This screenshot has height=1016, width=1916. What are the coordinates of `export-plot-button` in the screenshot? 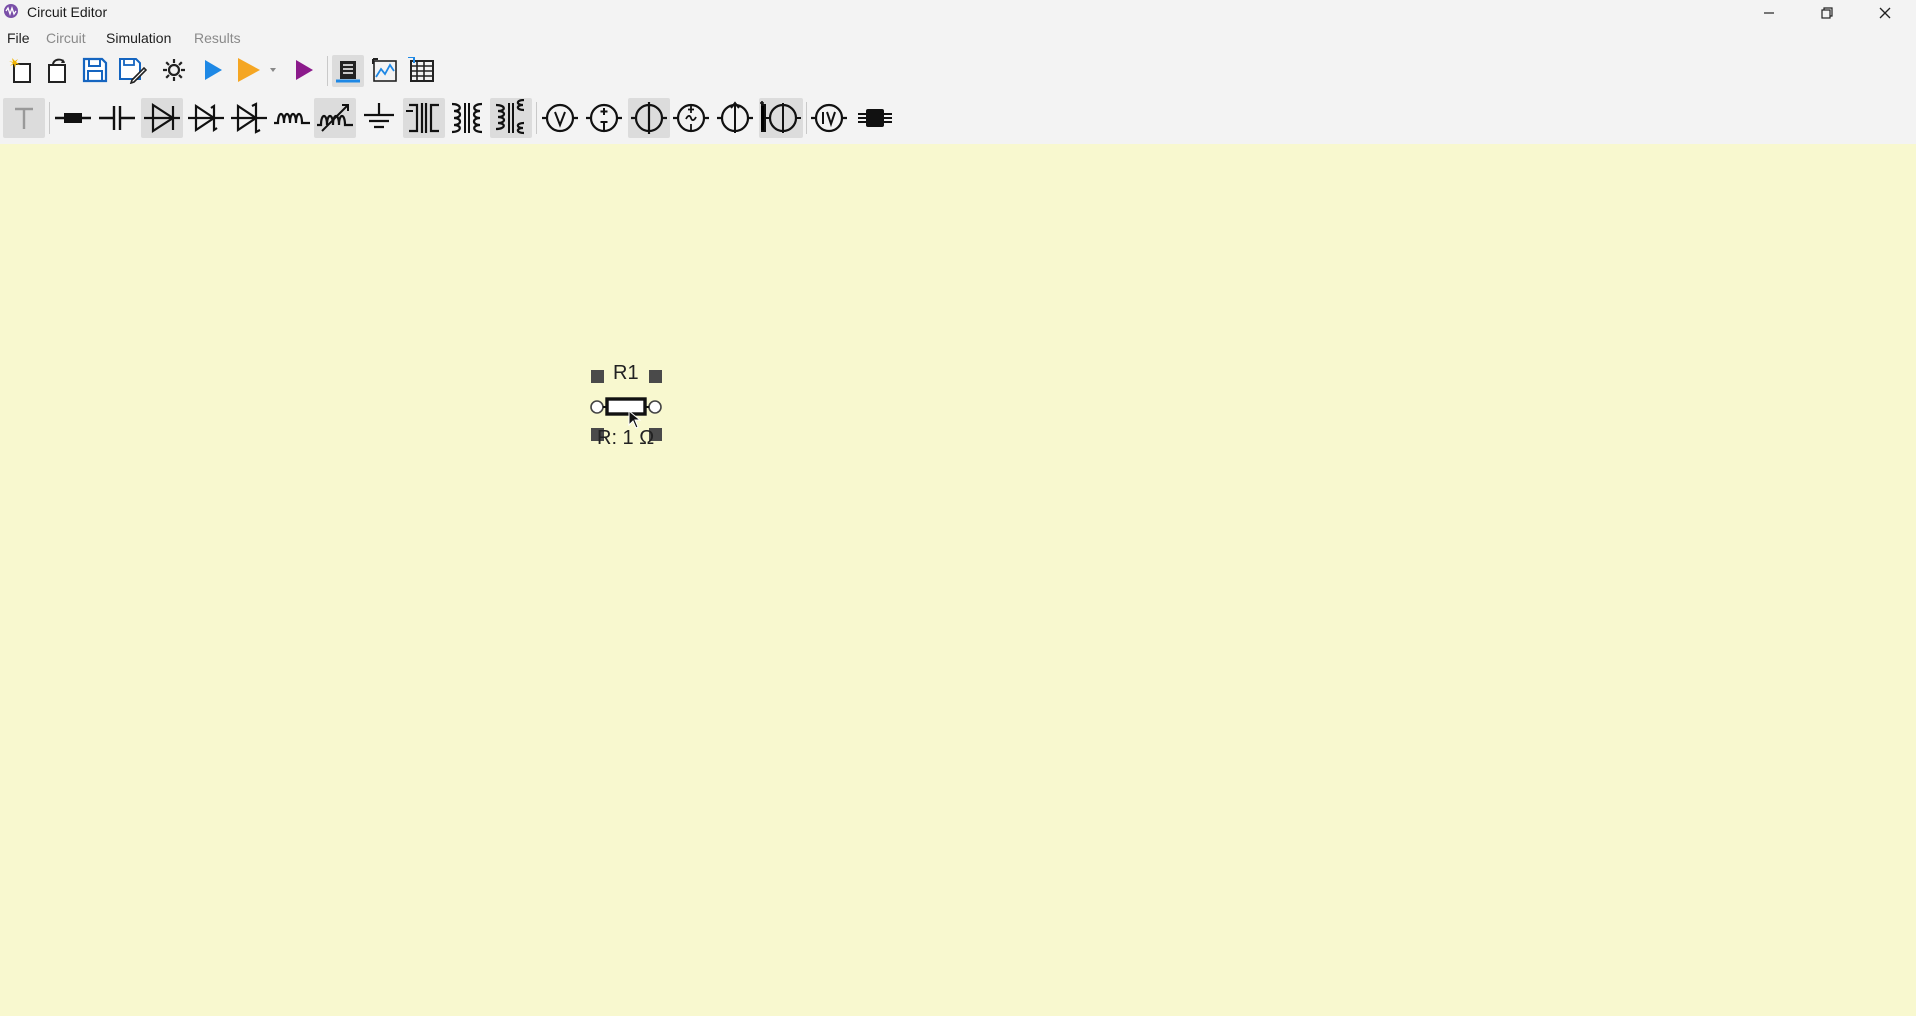 It's located at (348, 71).